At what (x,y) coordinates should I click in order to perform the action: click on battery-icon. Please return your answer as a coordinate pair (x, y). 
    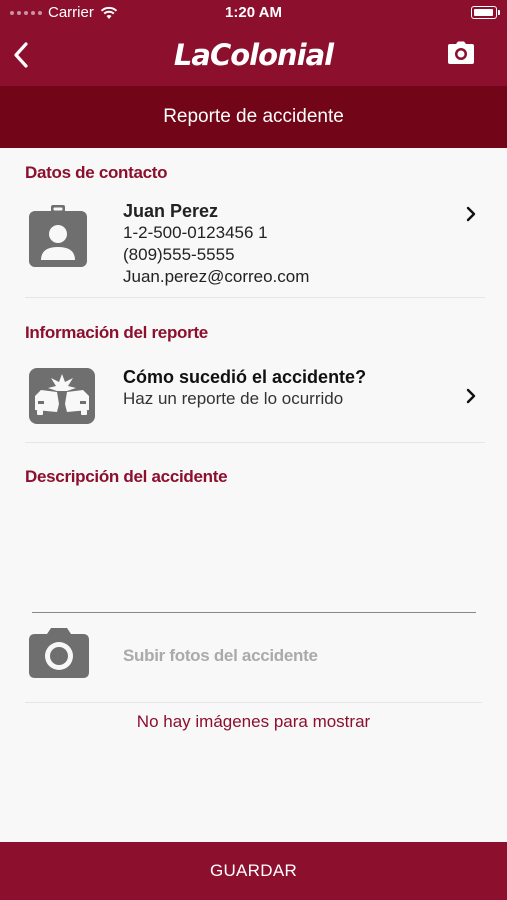
    Looking at the image, I should click on (485, 12).